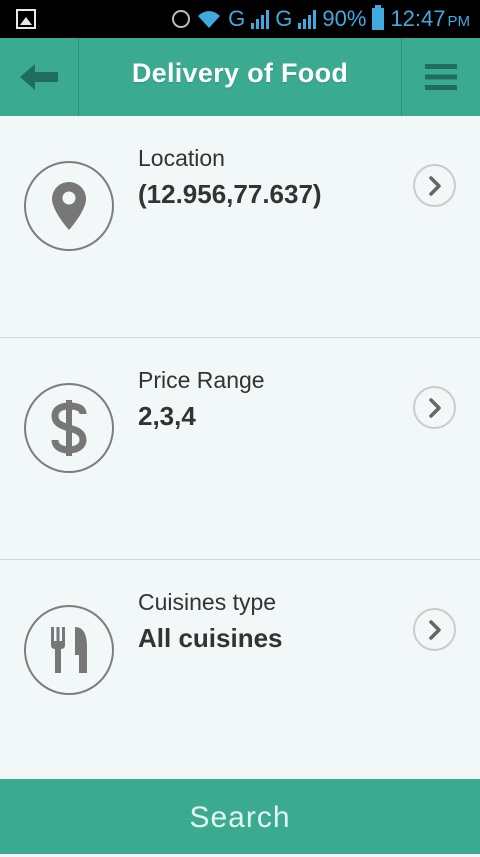  What do you see at coordinates (181, 19) in the screenshot?
I see `alarm-icon` at bounding box center [181, 19].